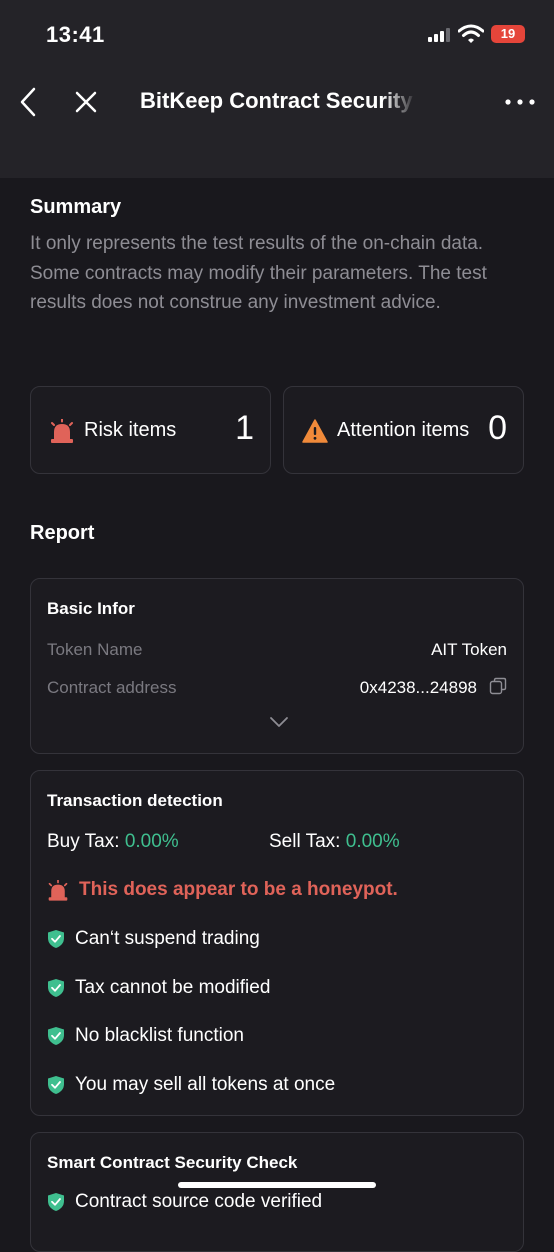 Image resolution: width=554 pixels, height=1252 pixels. What do you see at coordinates (315, 431) in the screenshot?
I see `warning-icon` at bounding box center [315, 431].